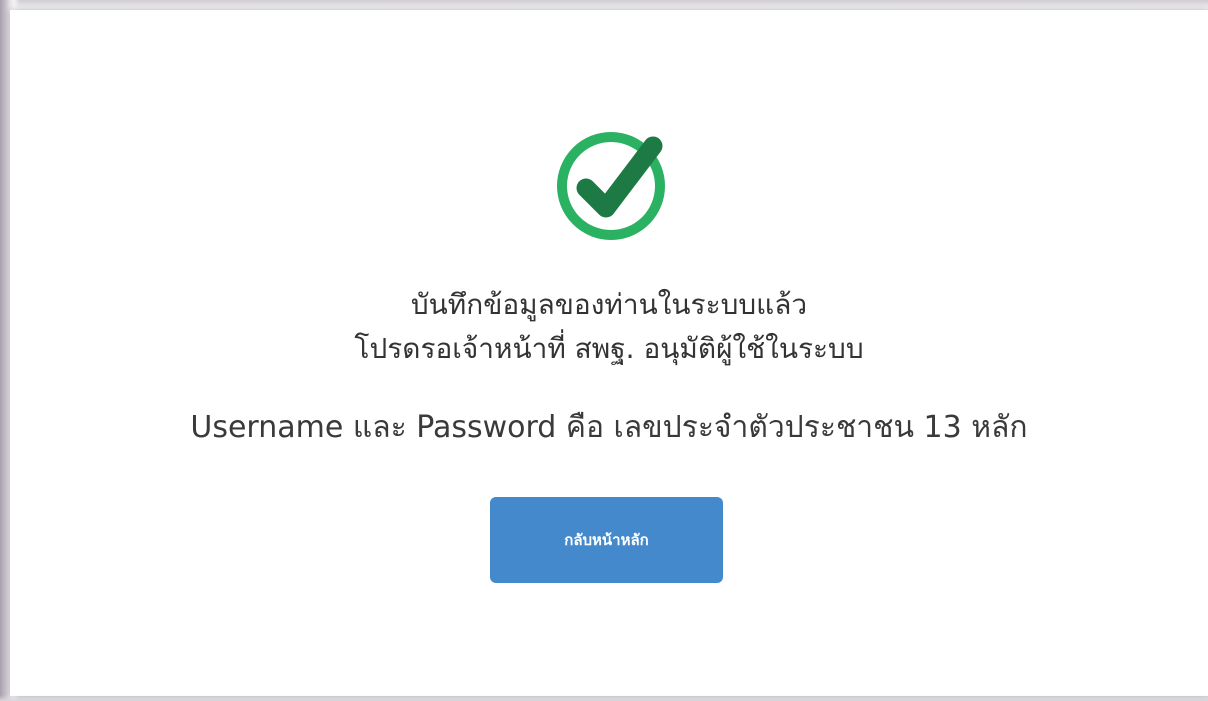  I want to click on success-check-icon, so click(611, 183).